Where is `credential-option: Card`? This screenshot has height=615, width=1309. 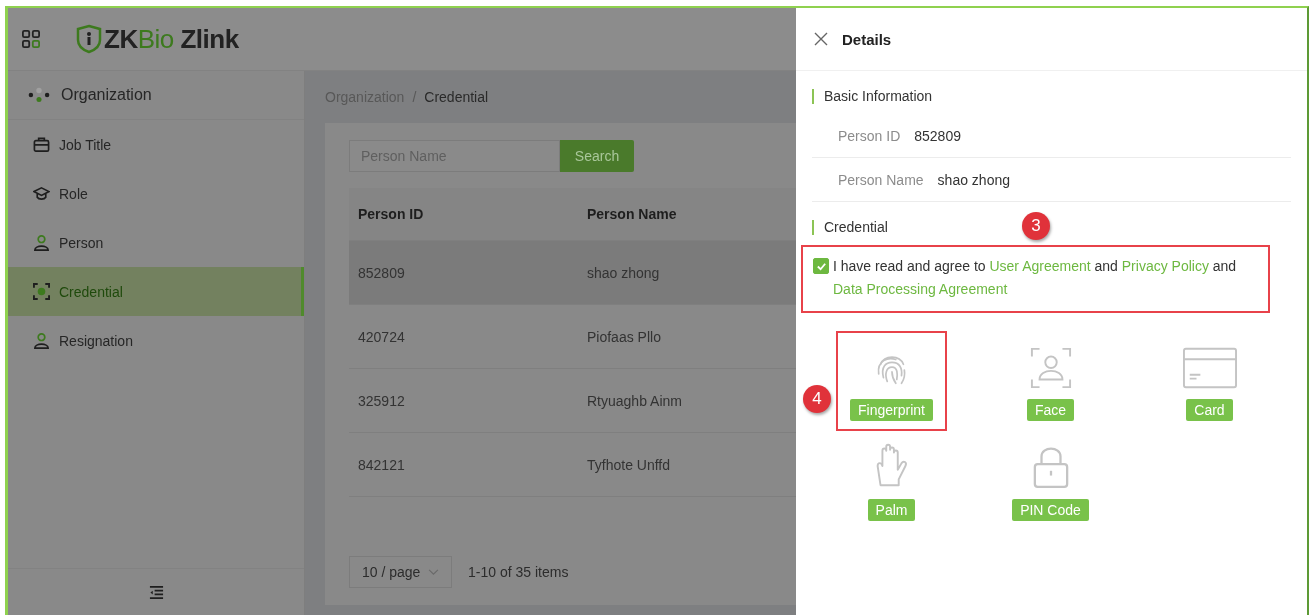
credential-option: Card is located at coordinates (1209, 381).